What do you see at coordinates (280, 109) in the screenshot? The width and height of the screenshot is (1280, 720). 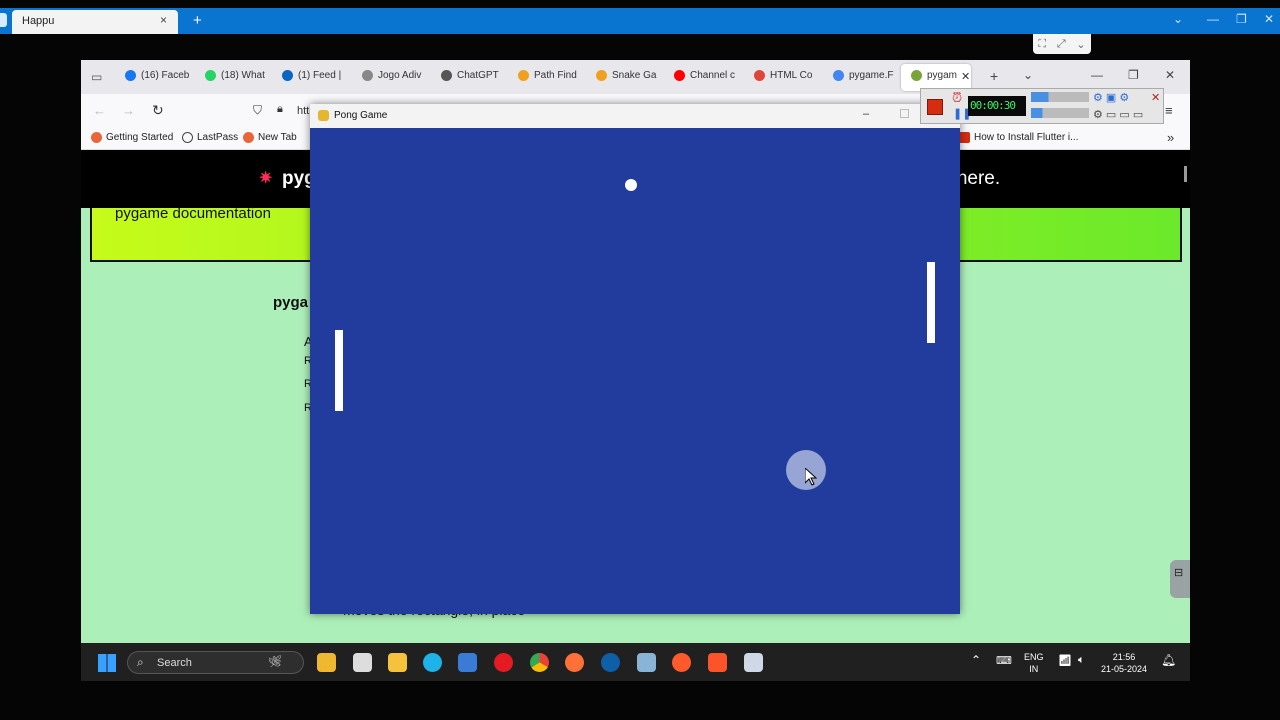 I see `lock-icon: 🔒︎` at bounding box center [280, 109].